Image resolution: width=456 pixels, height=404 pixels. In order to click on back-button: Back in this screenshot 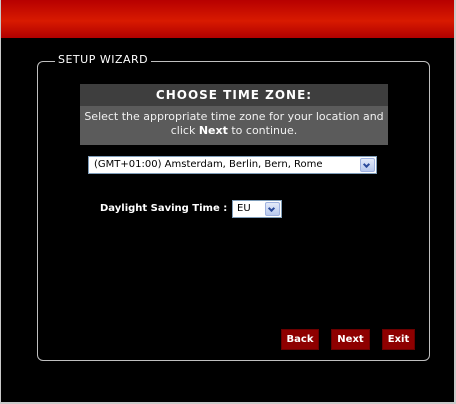, I will do `click(300, 339)`.